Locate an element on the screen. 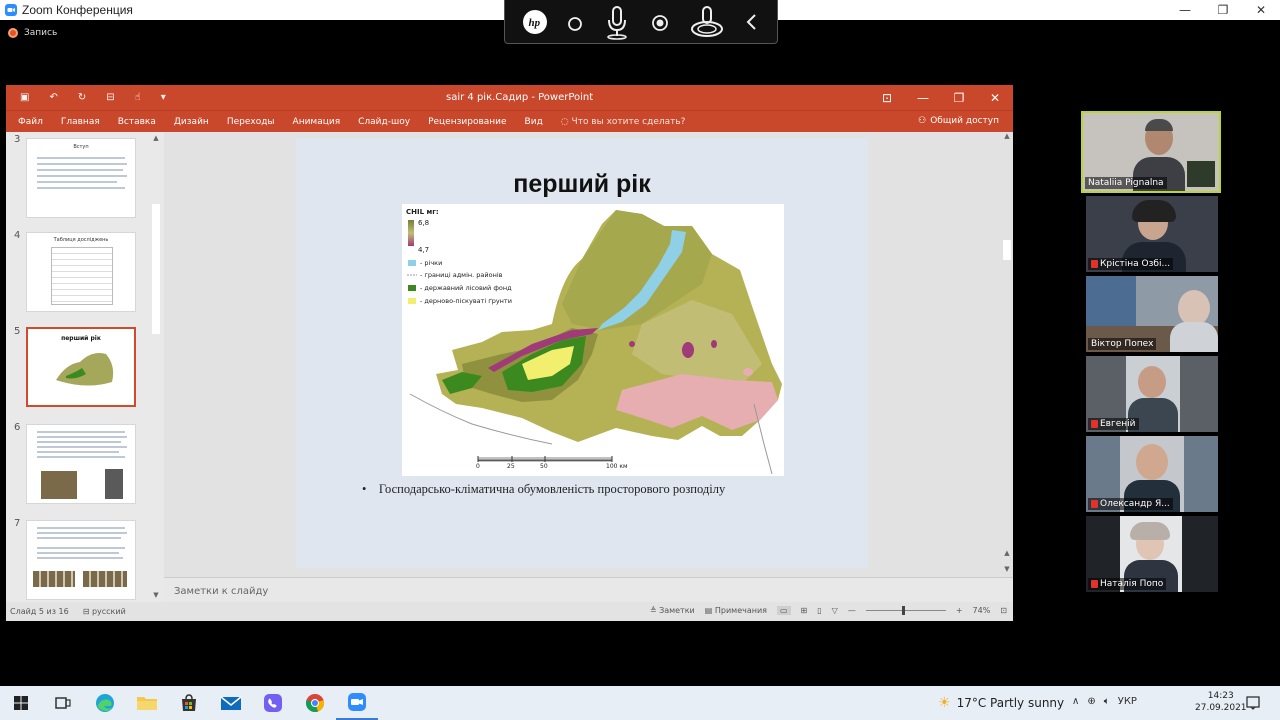 The image size is (1280, 720). tab-design: Дизайн is located at coordinates (191, 122).